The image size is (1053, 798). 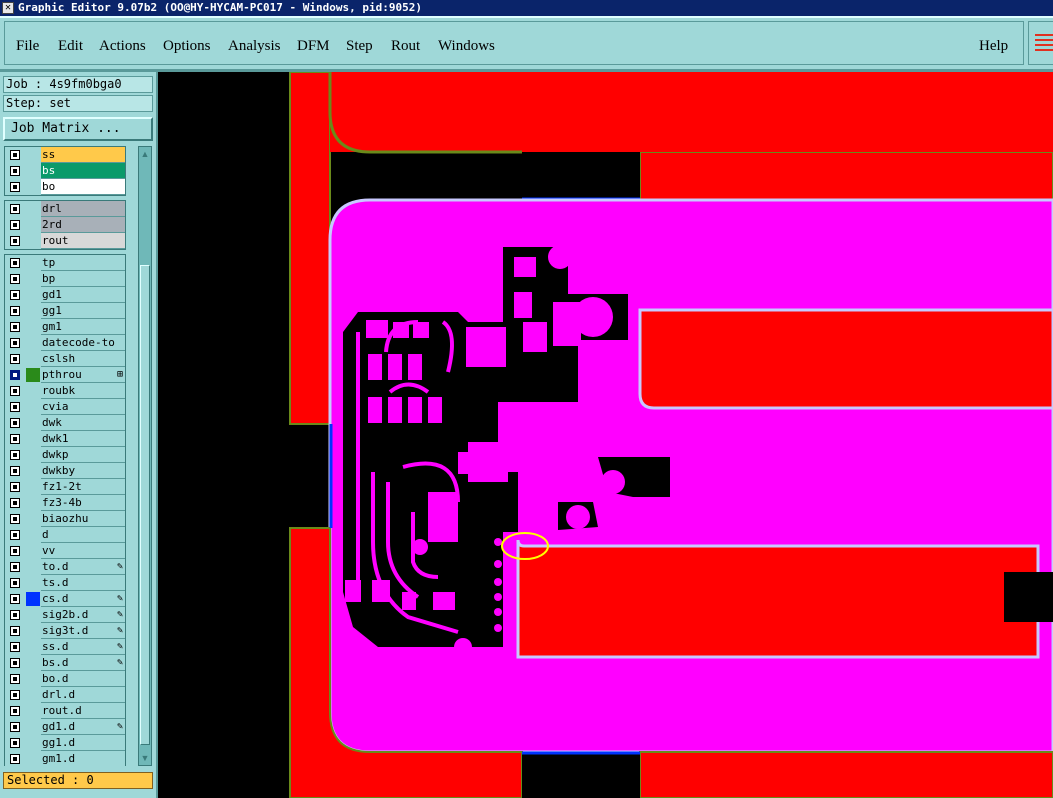 I want to click on layer-row-gm1: gm1, so click(x=65, y=327).